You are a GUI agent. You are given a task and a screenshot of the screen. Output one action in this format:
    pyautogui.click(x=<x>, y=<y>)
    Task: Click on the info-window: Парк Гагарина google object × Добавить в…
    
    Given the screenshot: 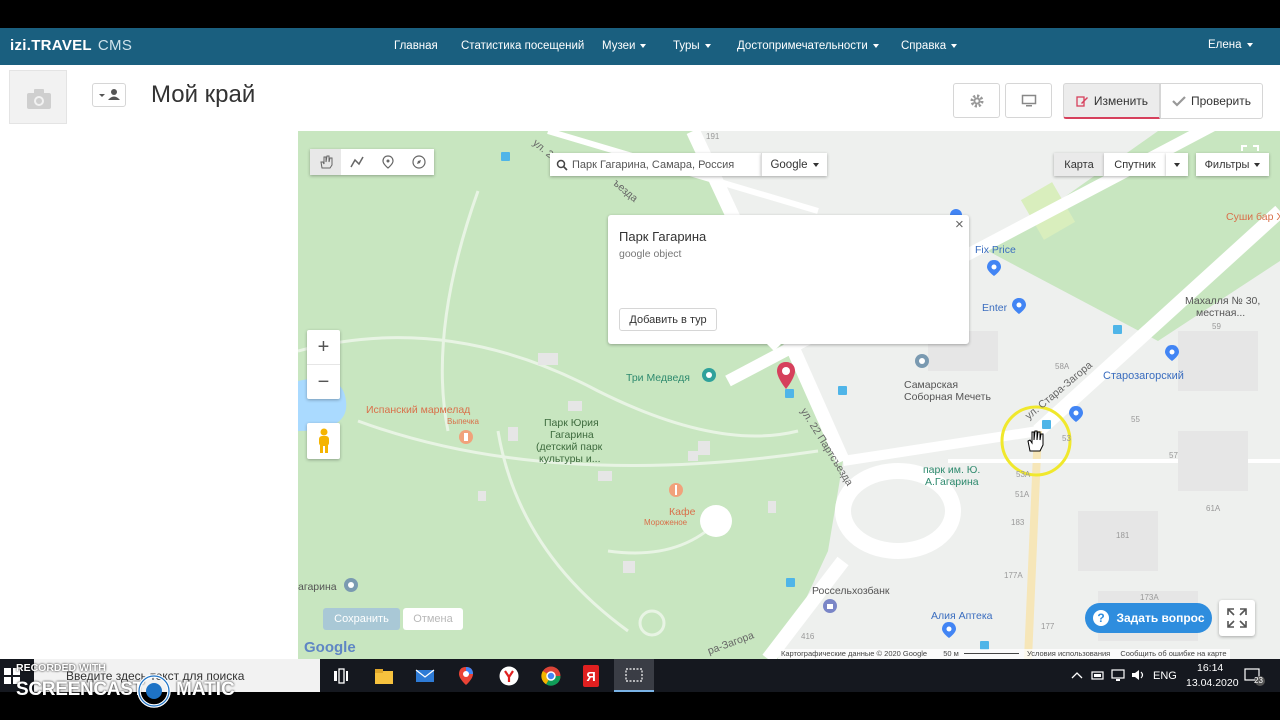 What is the action you would take?
    pyautogui.click(x=788, y=279)
    